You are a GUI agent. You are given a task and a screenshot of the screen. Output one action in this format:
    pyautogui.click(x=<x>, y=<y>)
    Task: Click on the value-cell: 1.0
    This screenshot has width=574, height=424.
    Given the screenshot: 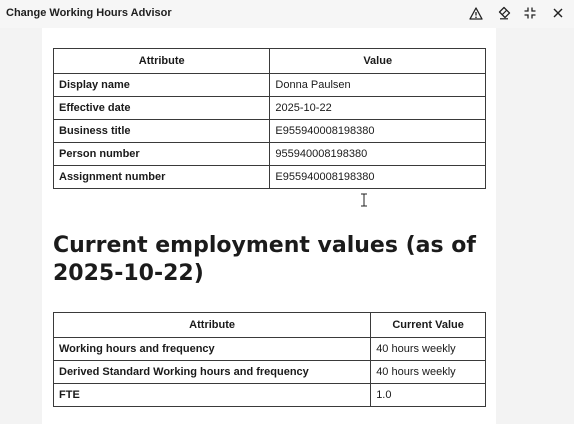 What is the action you would take?
    pyautogui.click(x=428, y=395)
    